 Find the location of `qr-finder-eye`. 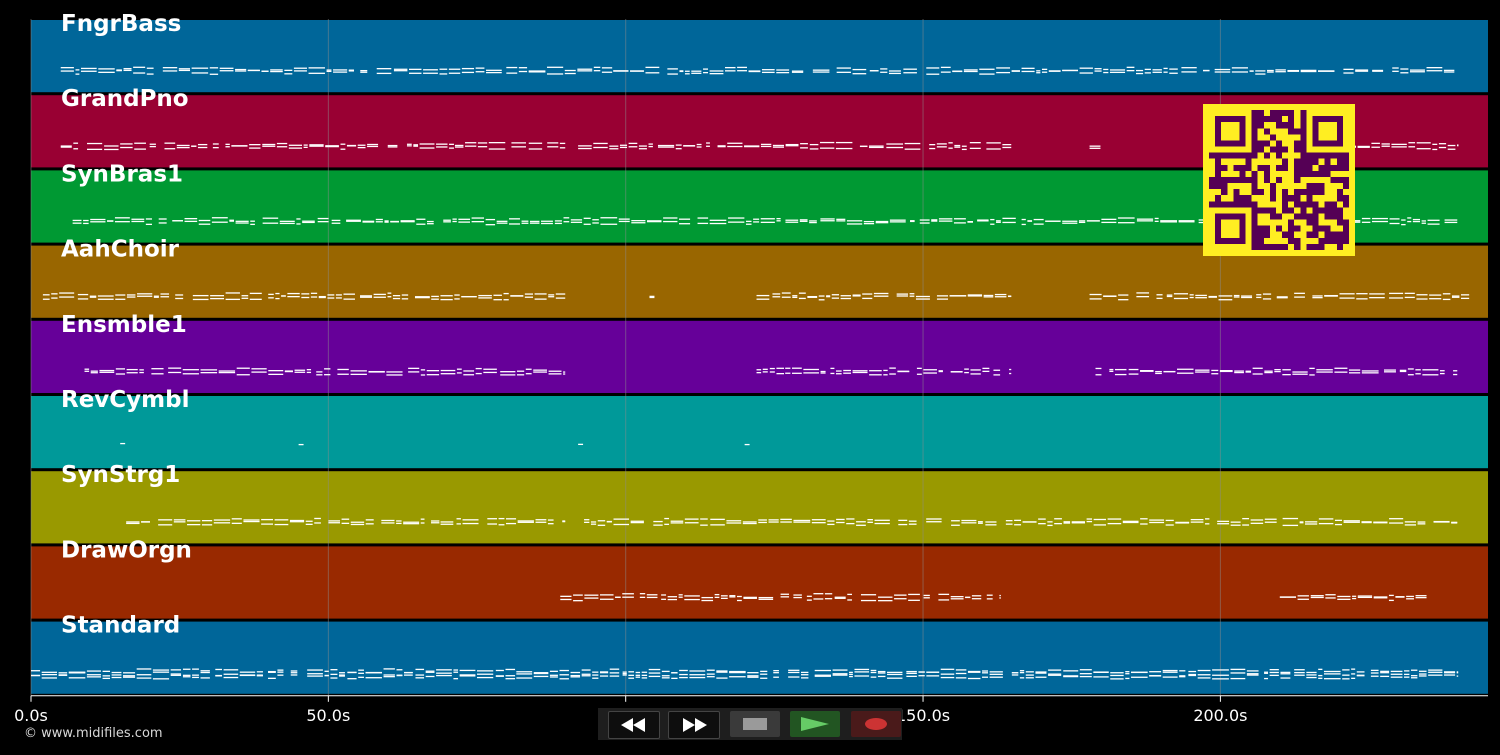

qr-finder-eye is located at coordinates (1230, 131).